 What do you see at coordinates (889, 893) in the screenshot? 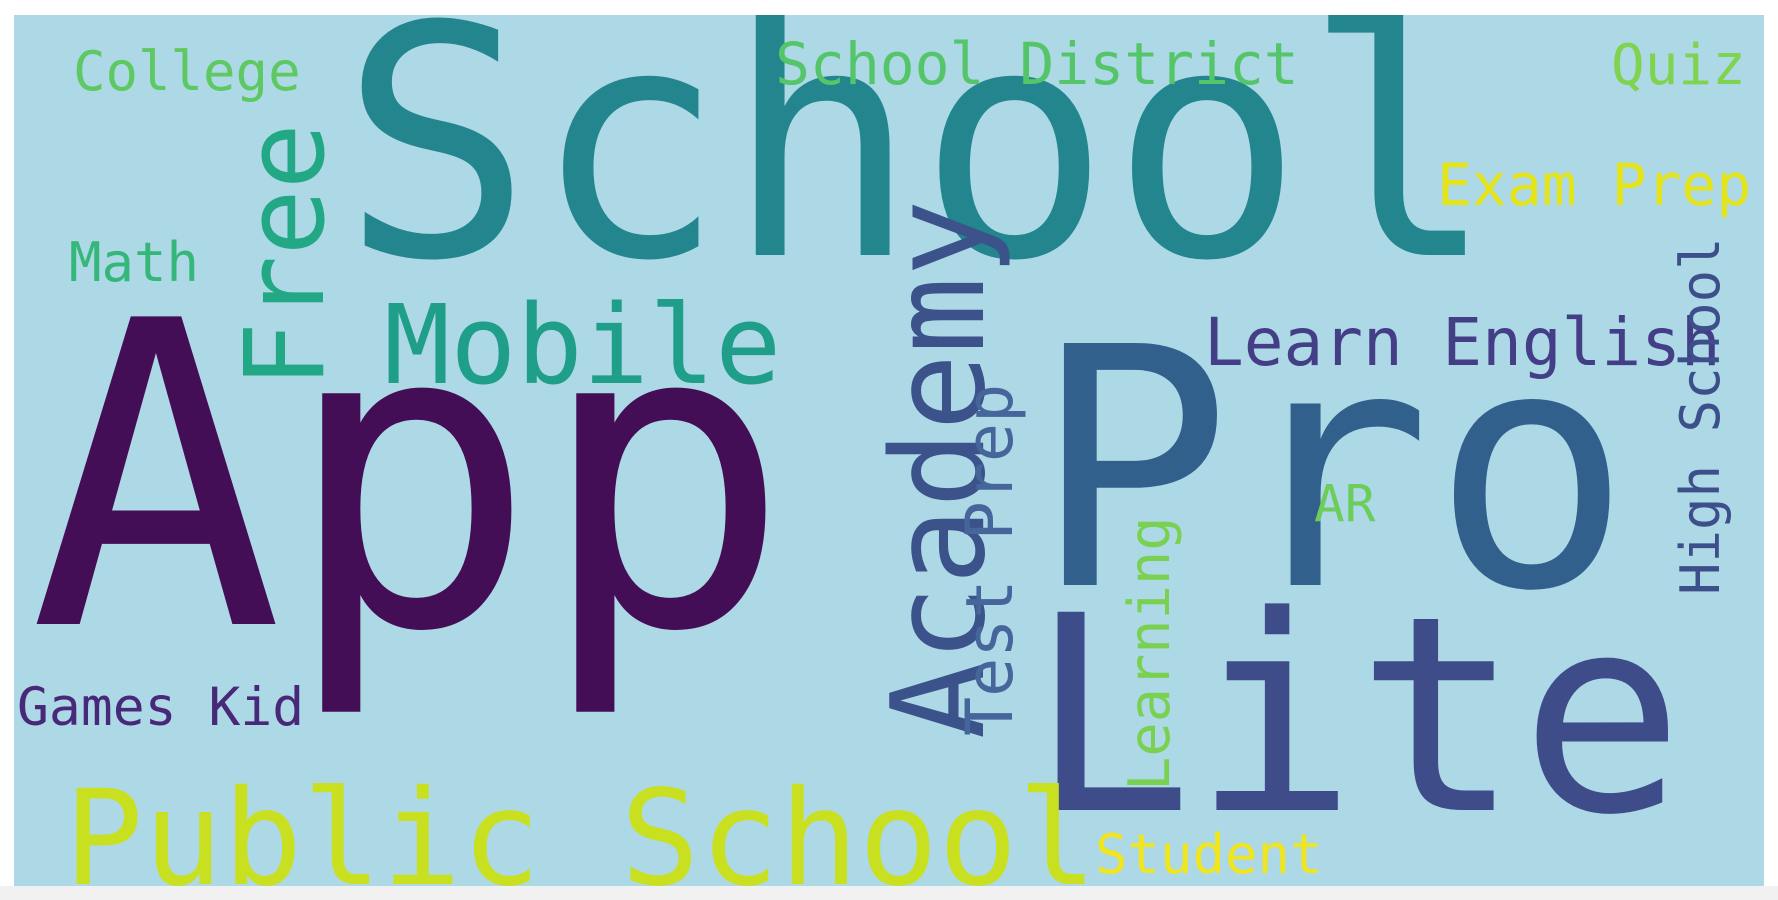
I see `bottom-strip` at bounding box center [889, 893].